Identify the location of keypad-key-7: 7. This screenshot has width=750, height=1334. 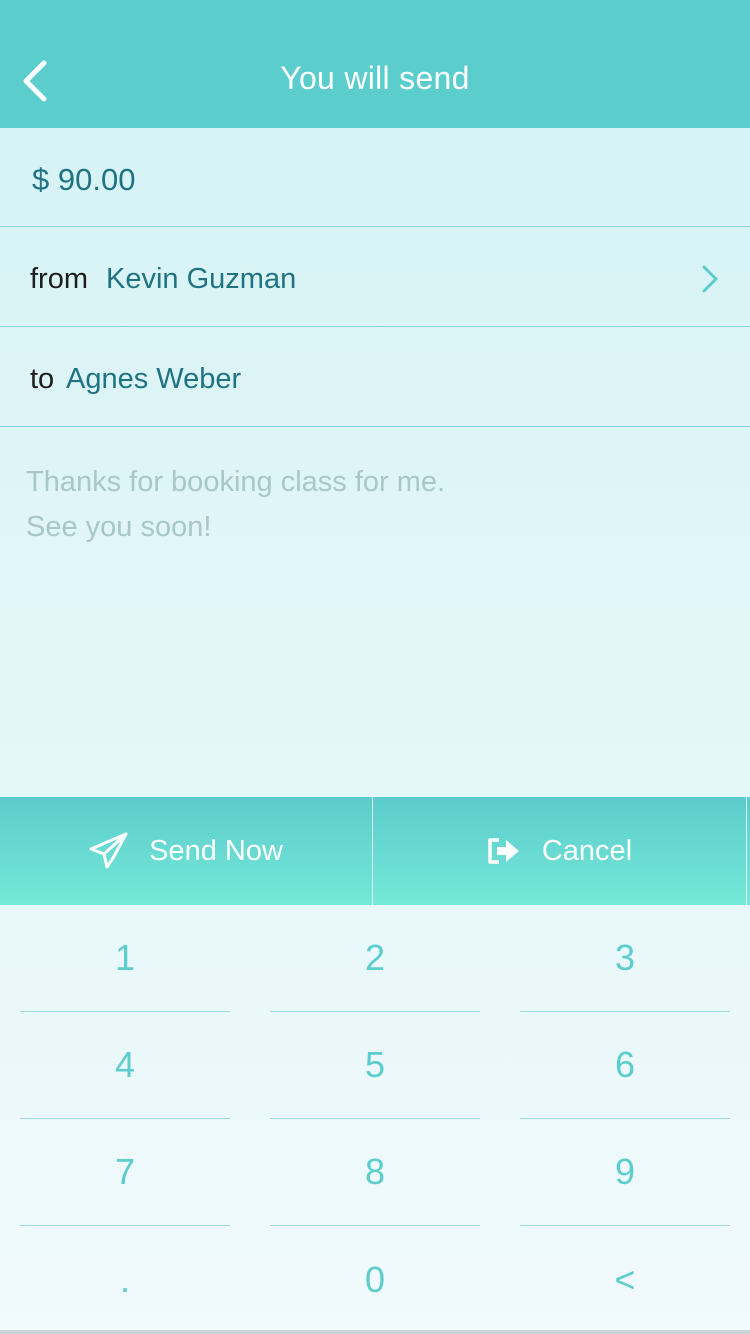
(125, 1172).